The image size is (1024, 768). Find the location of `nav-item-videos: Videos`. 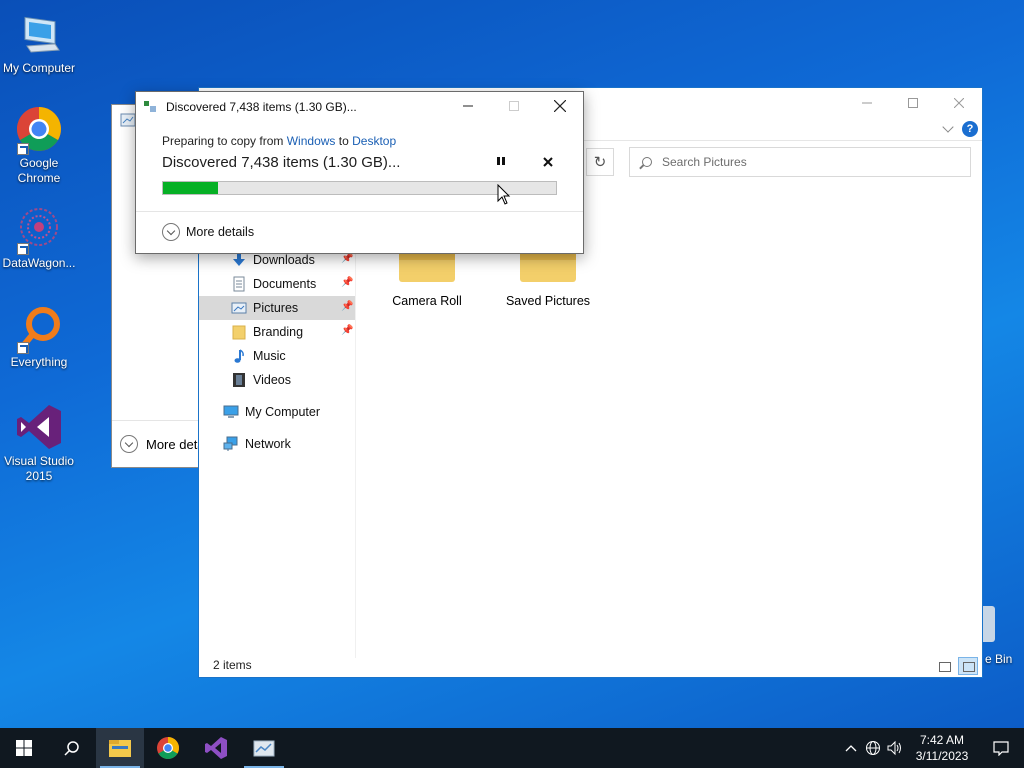

nav-item-videos: Videos is located at coordinates (277, 380).